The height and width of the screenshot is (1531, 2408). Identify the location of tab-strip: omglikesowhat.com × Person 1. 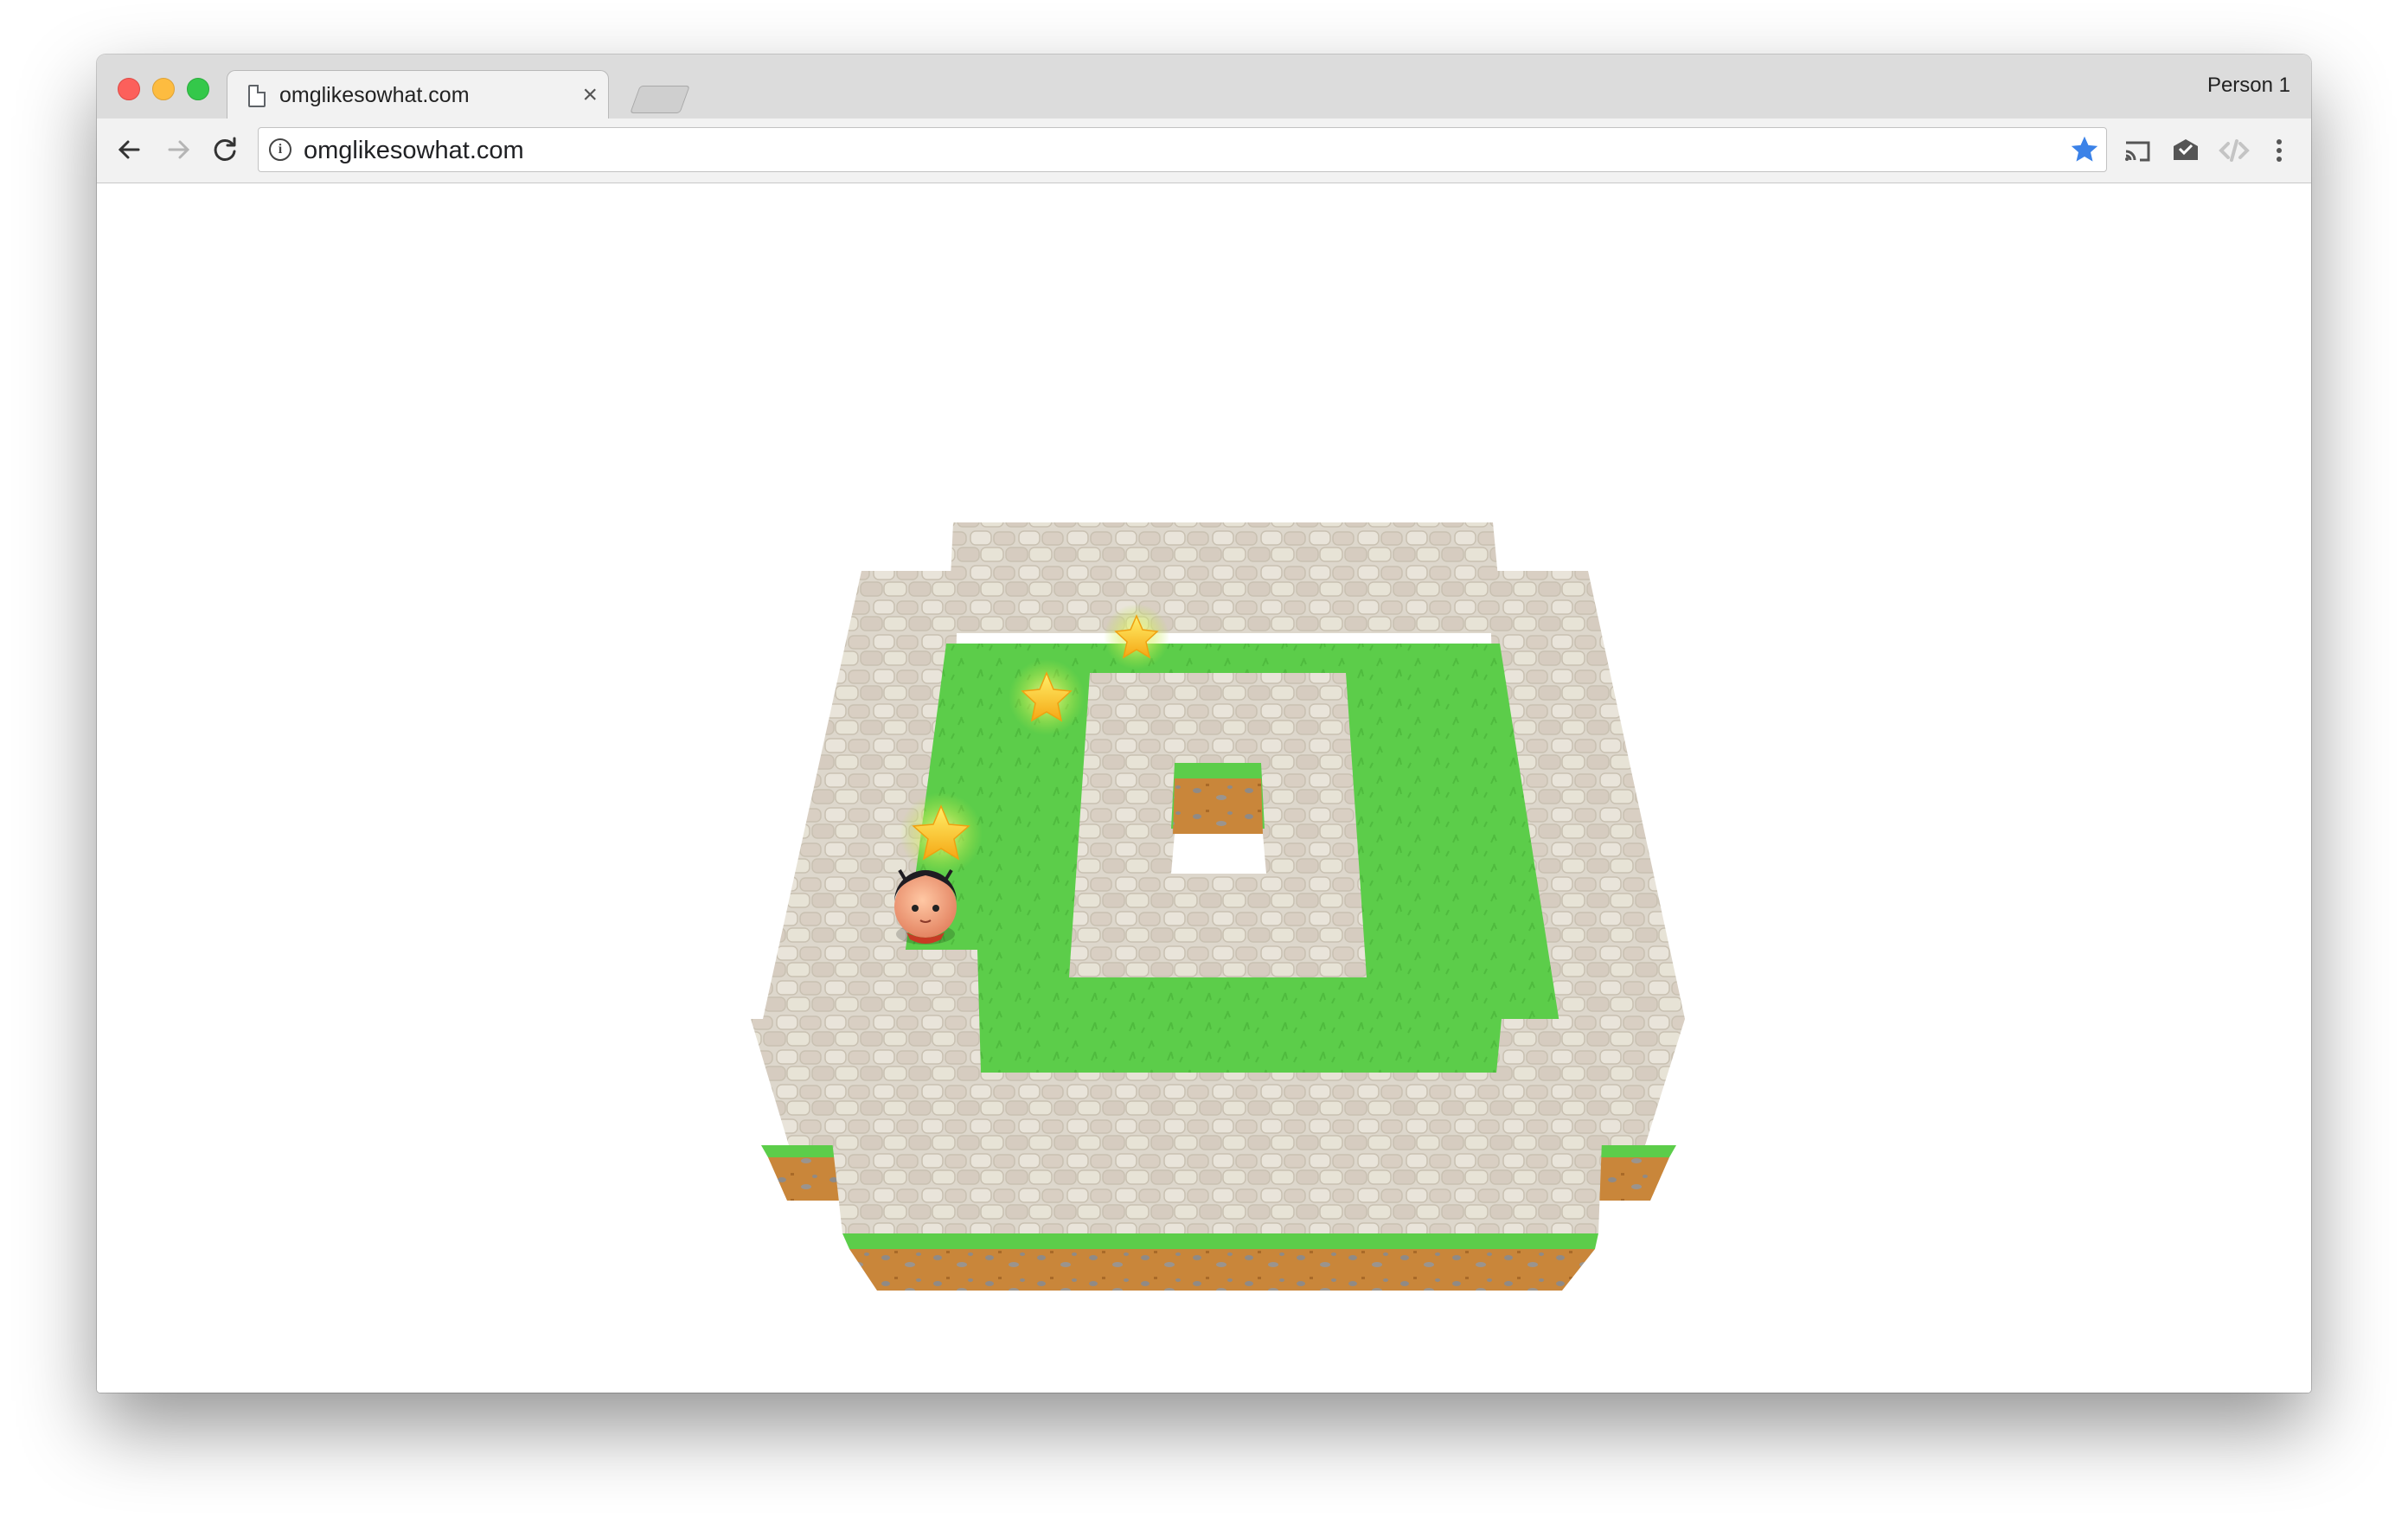
(1204, 87).